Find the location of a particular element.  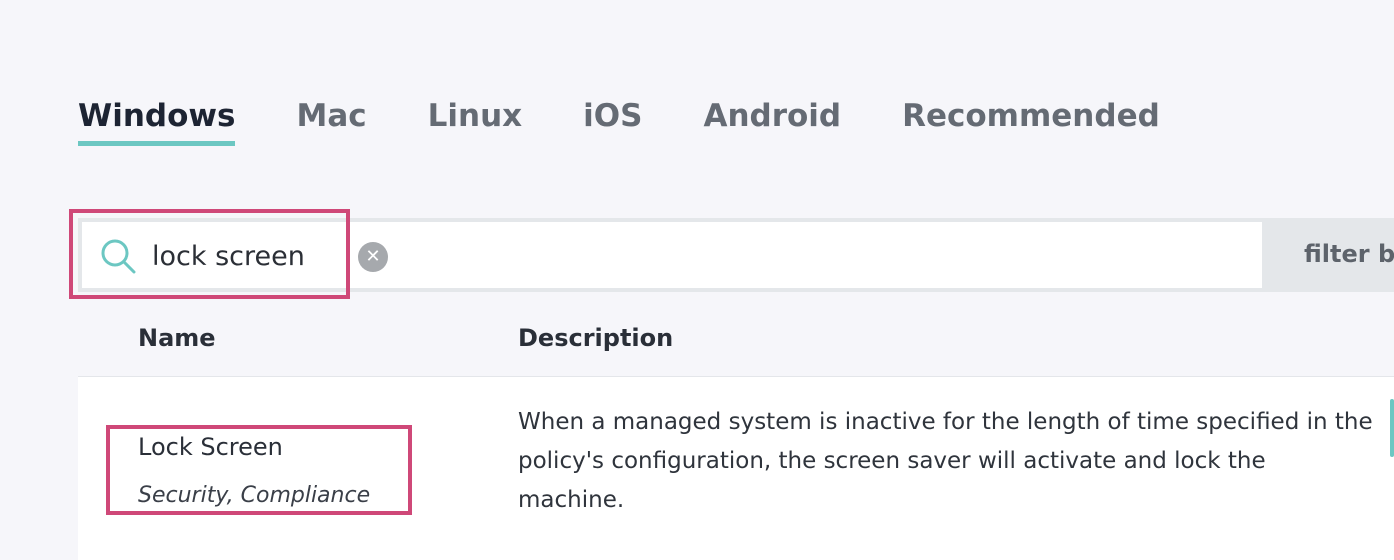

search-box: ✕ is located at coordinates (672, 255).